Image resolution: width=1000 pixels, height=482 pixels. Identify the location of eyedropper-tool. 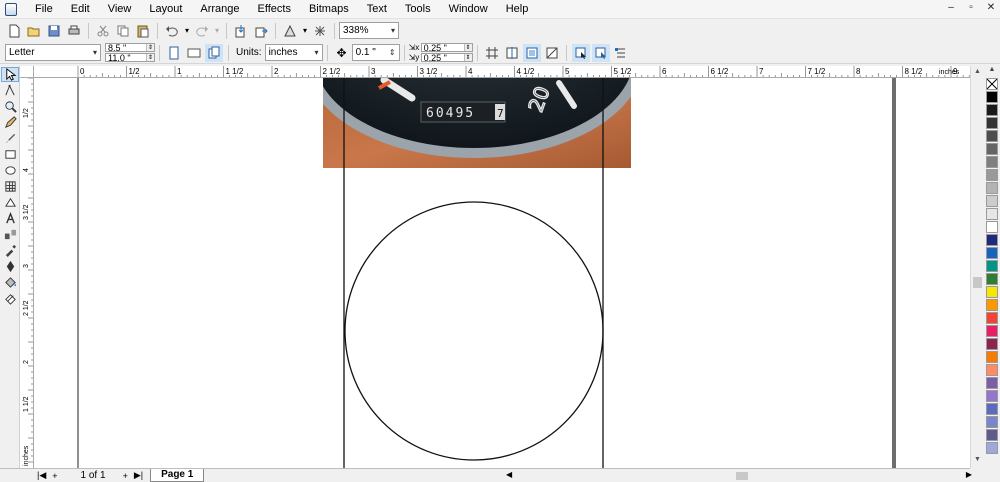
(10, 250).